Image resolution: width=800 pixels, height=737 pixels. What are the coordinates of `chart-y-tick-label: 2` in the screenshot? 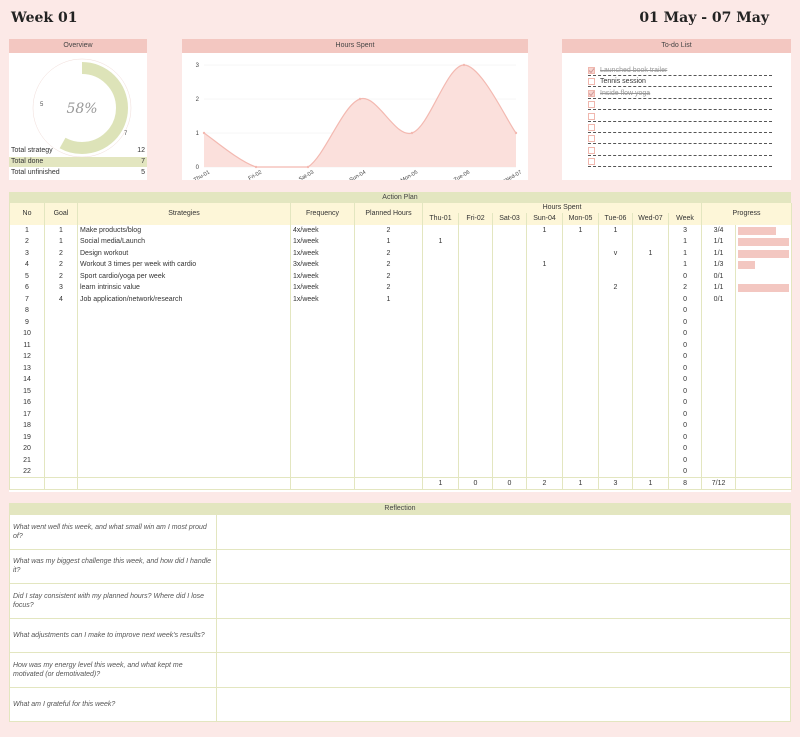 It's located at (198, 100).